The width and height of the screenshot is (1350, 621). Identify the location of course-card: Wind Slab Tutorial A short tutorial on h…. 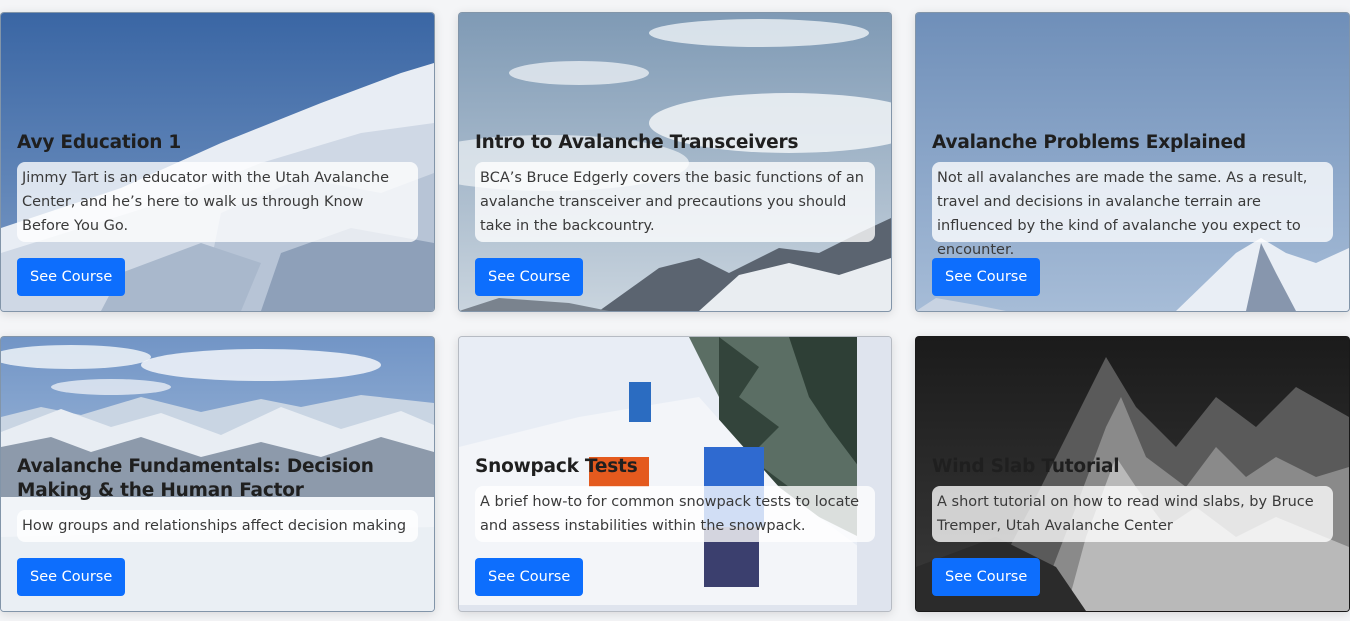
(1132, 474).